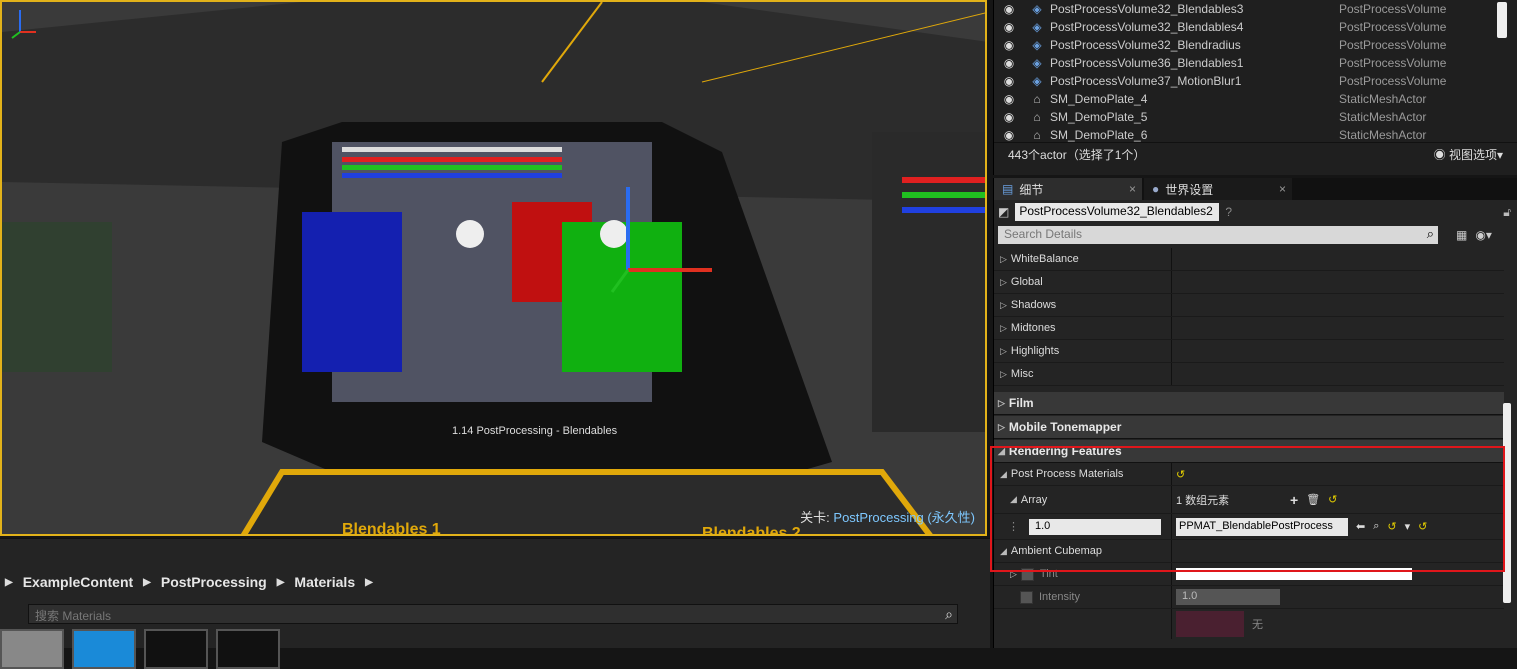 The image size is (1517, 669). I want to click on blend-weight-field: 1.0, so click(1095, 526).